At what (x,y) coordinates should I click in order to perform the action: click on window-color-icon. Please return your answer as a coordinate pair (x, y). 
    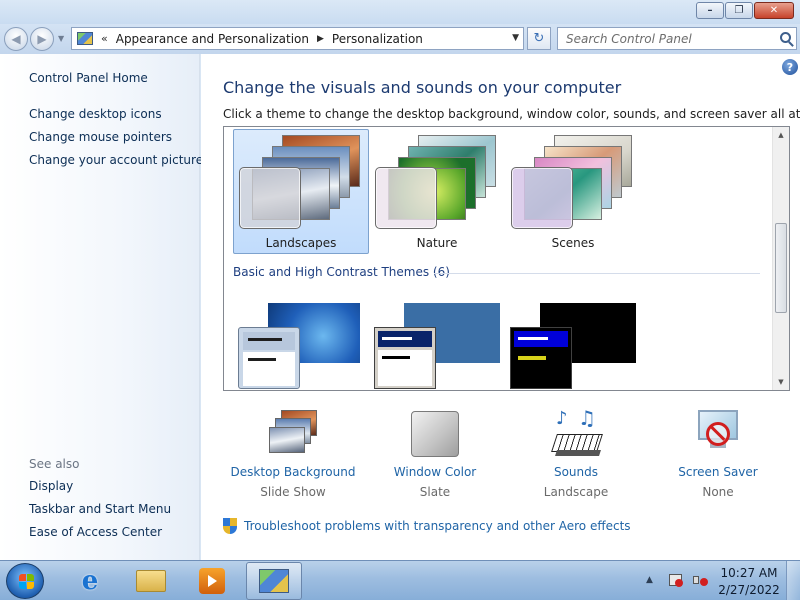
    Looking at the image, I should click on (435, 433).